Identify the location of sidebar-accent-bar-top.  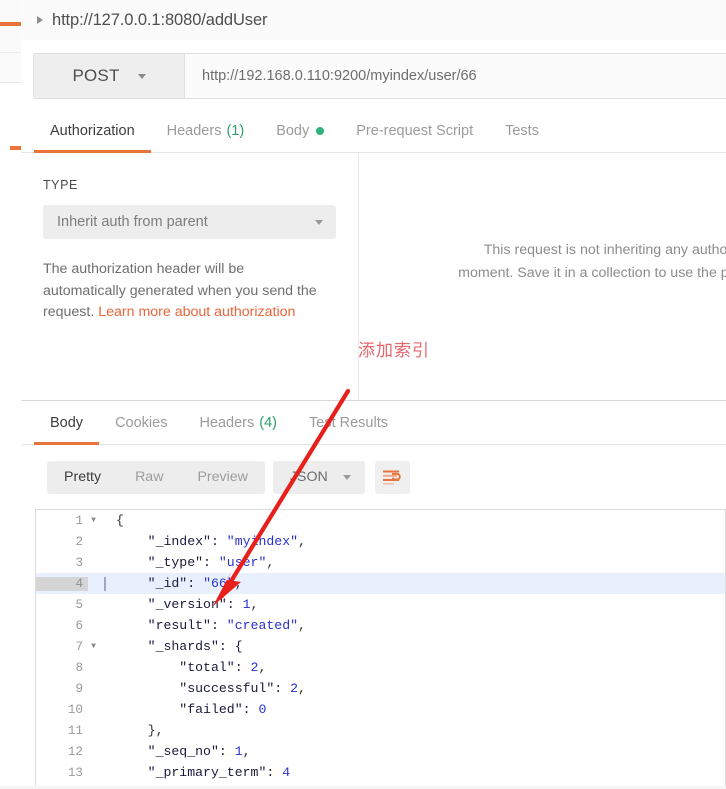
(10, 24).